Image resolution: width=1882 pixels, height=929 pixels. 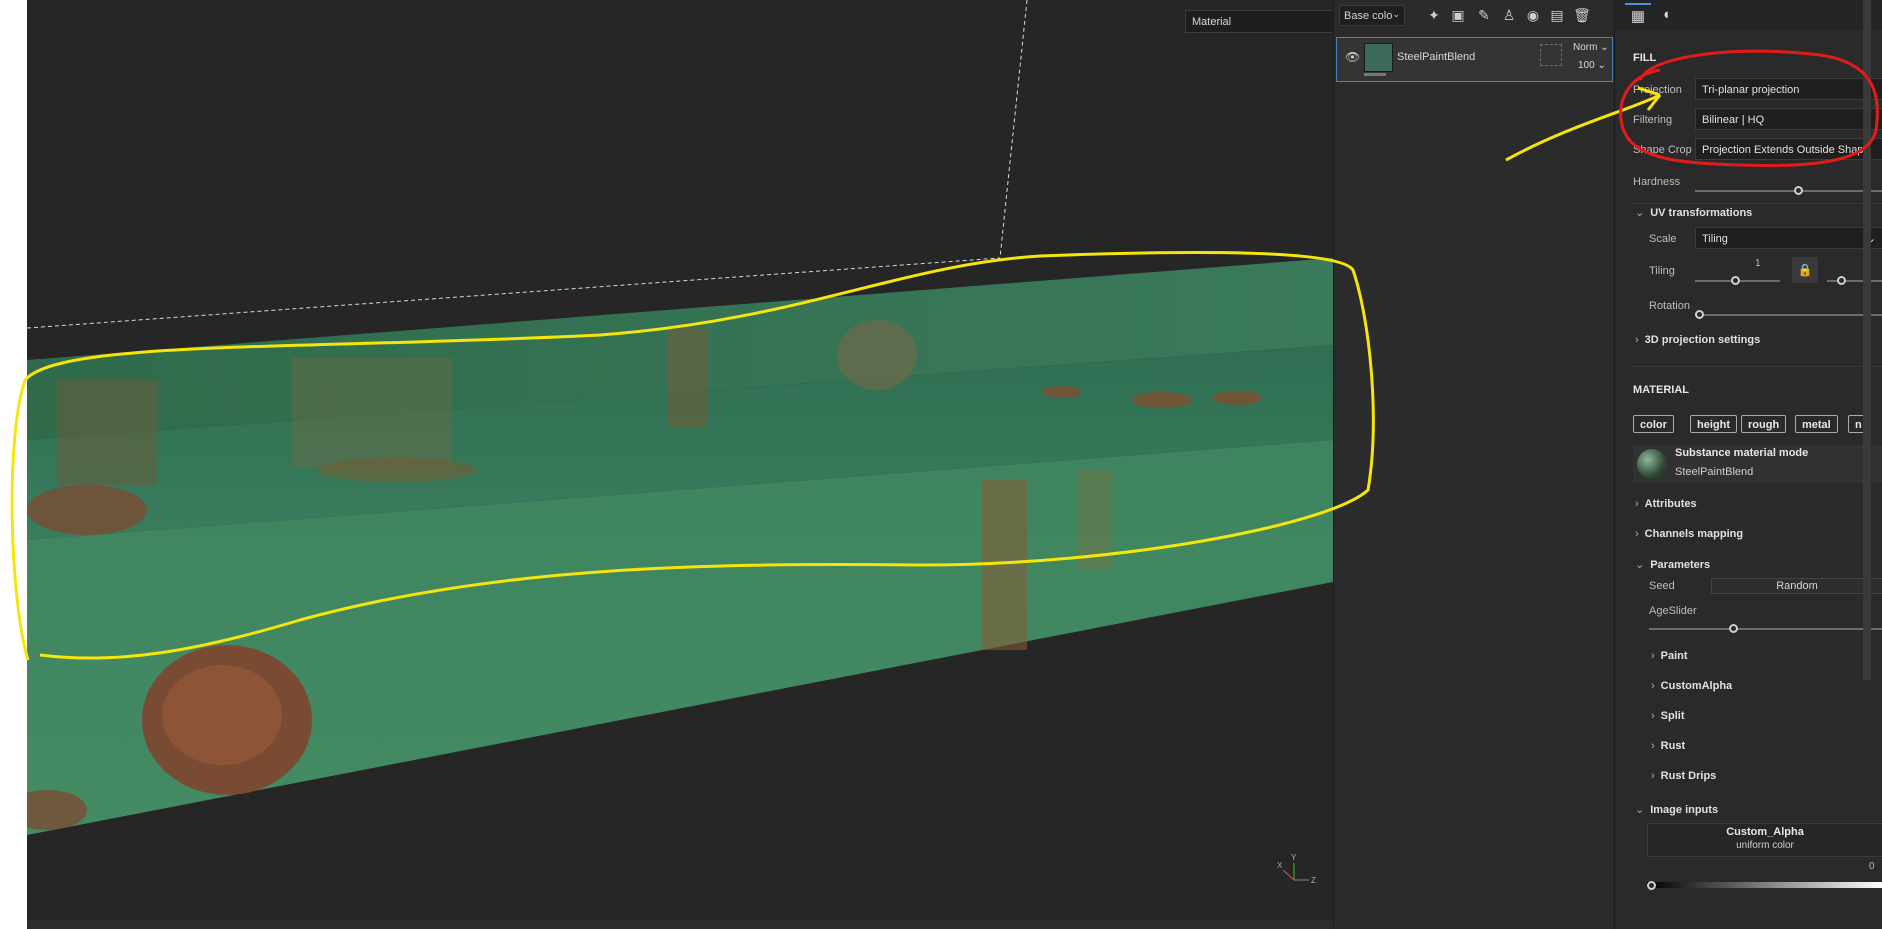 What do you see at coordinates (1733, 120) in the screenshot?
I see `filtering-value: Bilinear | HQ` at bounding box center [1733, 120].